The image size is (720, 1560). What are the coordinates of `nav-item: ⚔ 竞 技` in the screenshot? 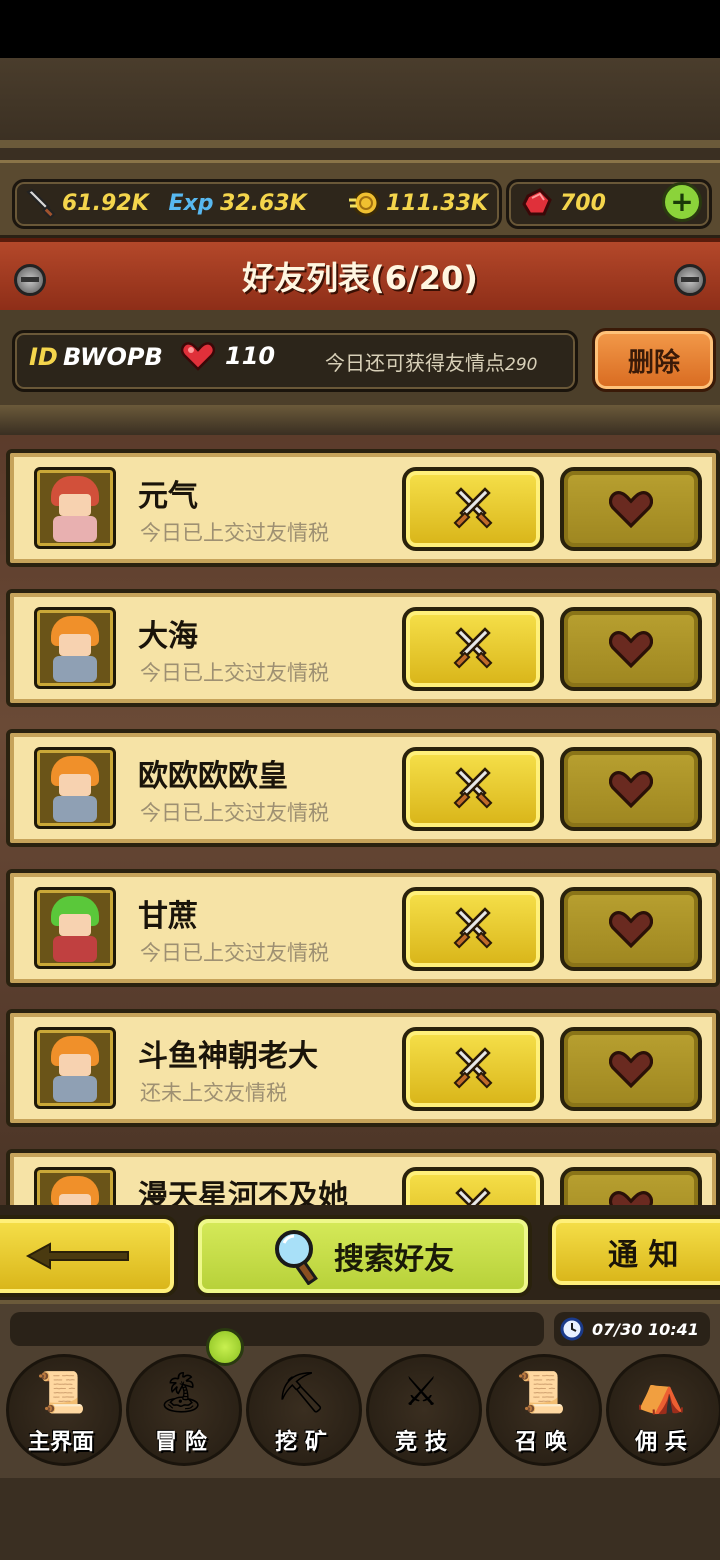 It's located at (424, 1410).